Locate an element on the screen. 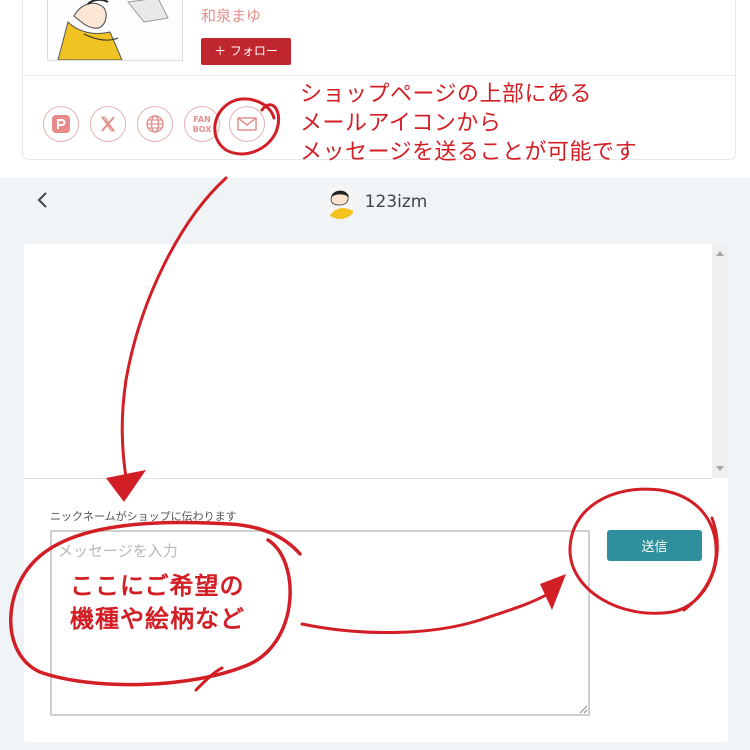 The image size is (750, 750). card-divider is located at coordinates (379, 75).